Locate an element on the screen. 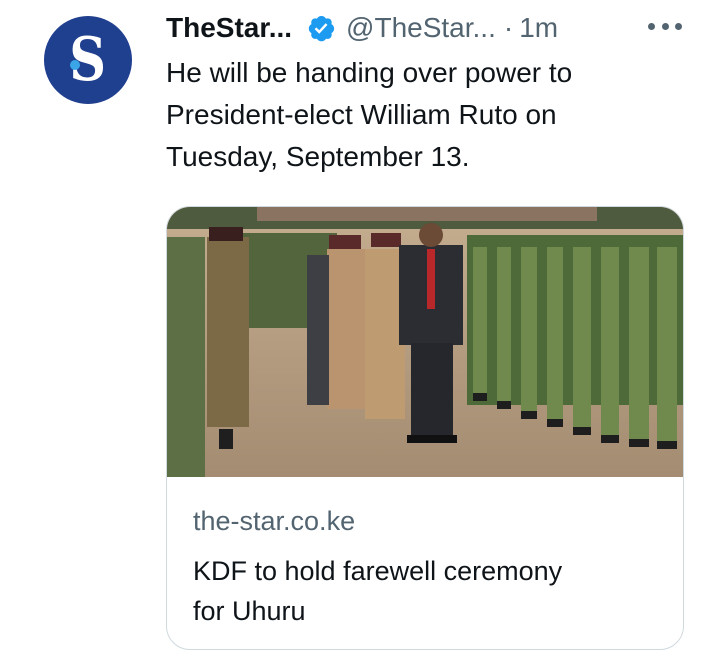  profile-avatar: S is located at coordinates (88, 60).